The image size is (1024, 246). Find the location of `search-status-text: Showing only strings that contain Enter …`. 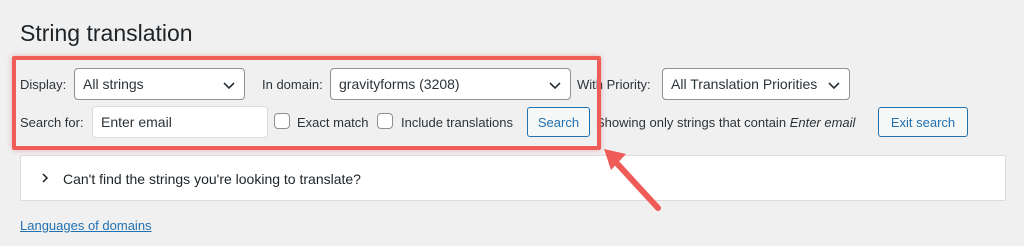

search-status-text: Showing only strings that contain Enter … is located at coordinates (725, 122).